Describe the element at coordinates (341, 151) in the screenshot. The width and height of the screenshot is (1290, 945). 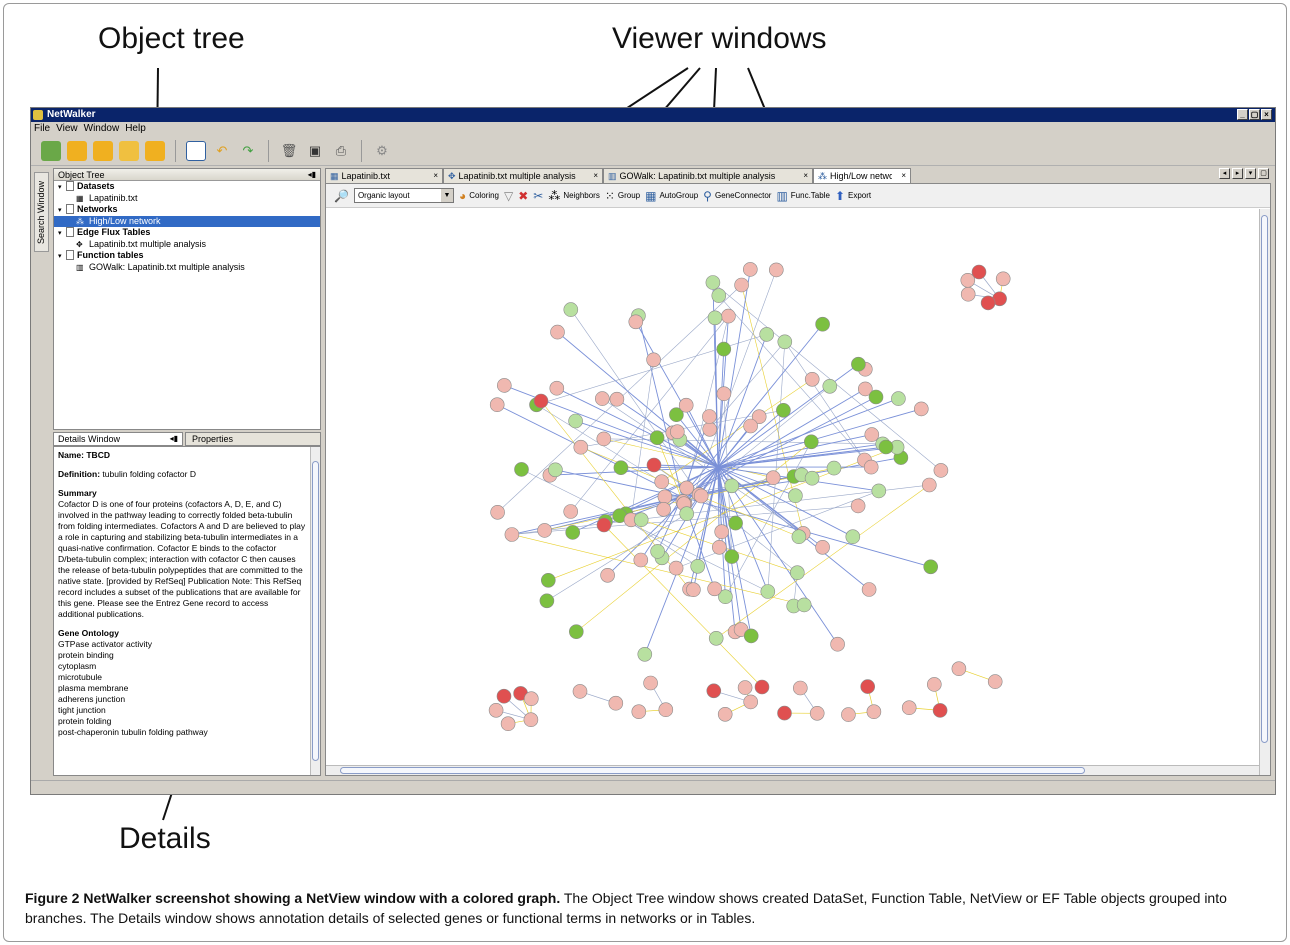
I see `print-icon: ⎙` at that location.